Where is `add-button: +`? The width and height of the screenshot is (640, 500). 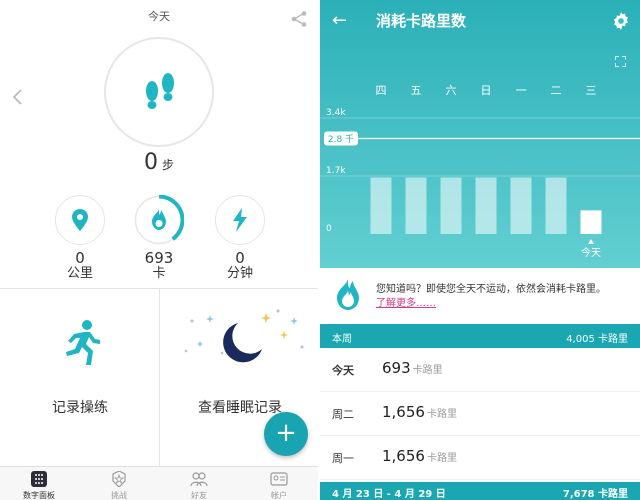
add-button: + is located at coordinates (286, 434).